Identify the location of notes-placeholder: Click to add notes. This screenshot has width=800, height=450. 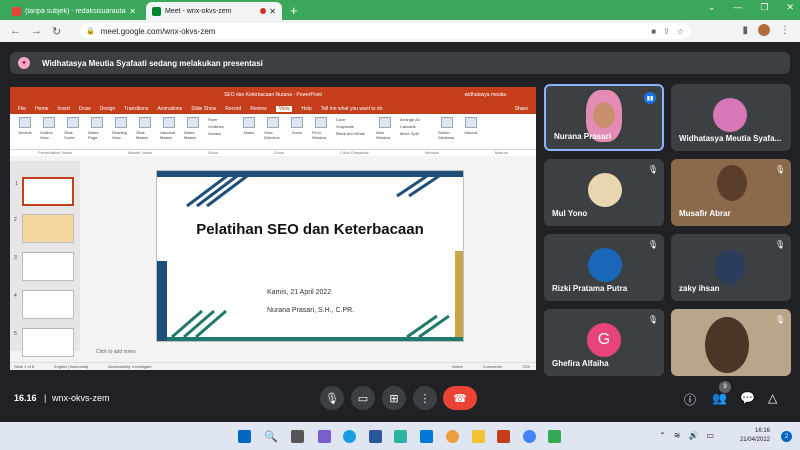
(116, 352).